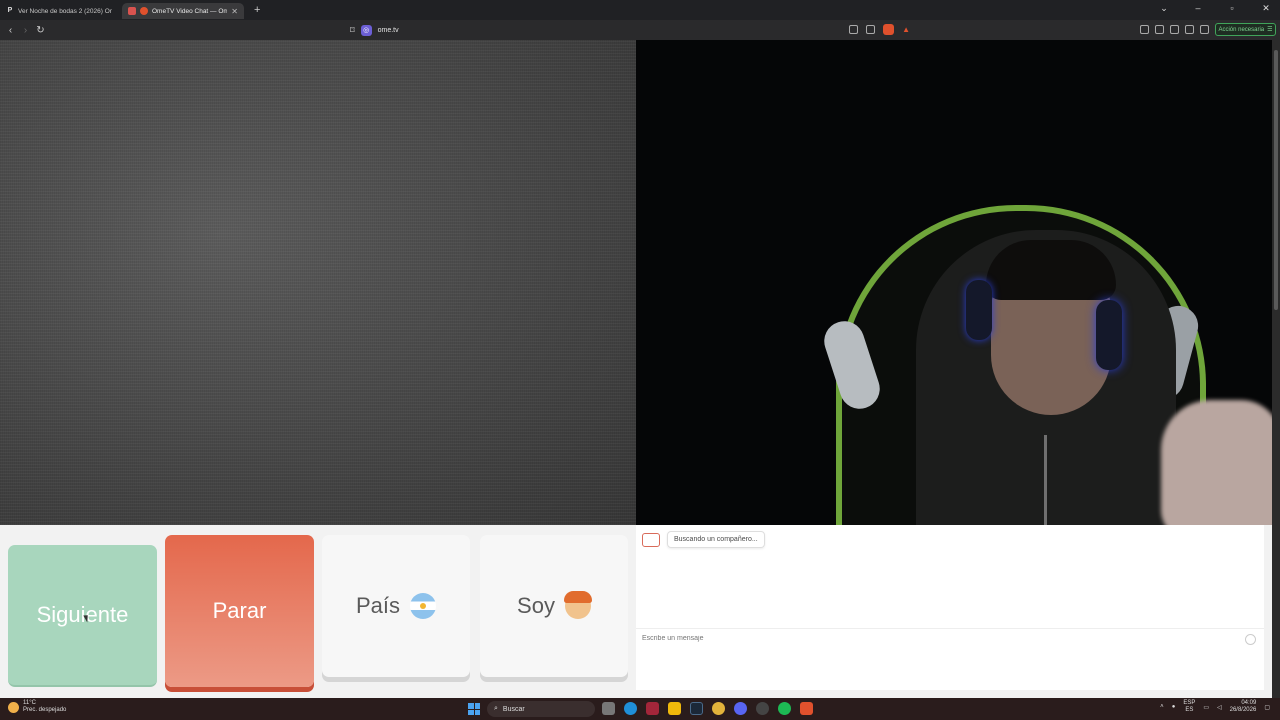 The image size is (1280, 720). I want to click on bookmark-icon: ⌑, so click(352, 30).